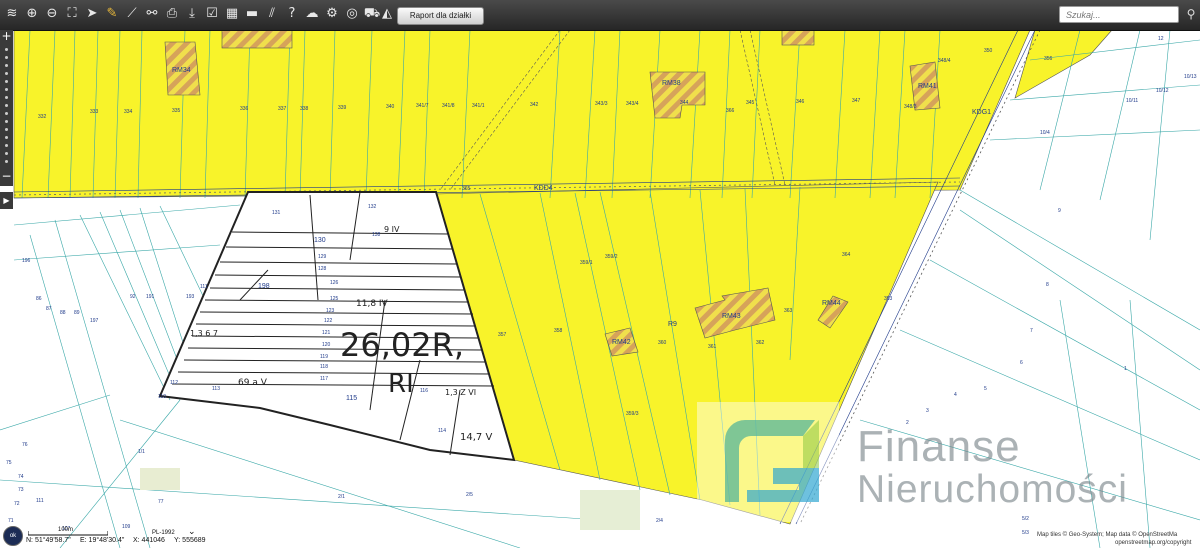  Describe the element at coordinates (132, 14) in the screenshot. I see `measure-distance-icon: ⟋` at that location.